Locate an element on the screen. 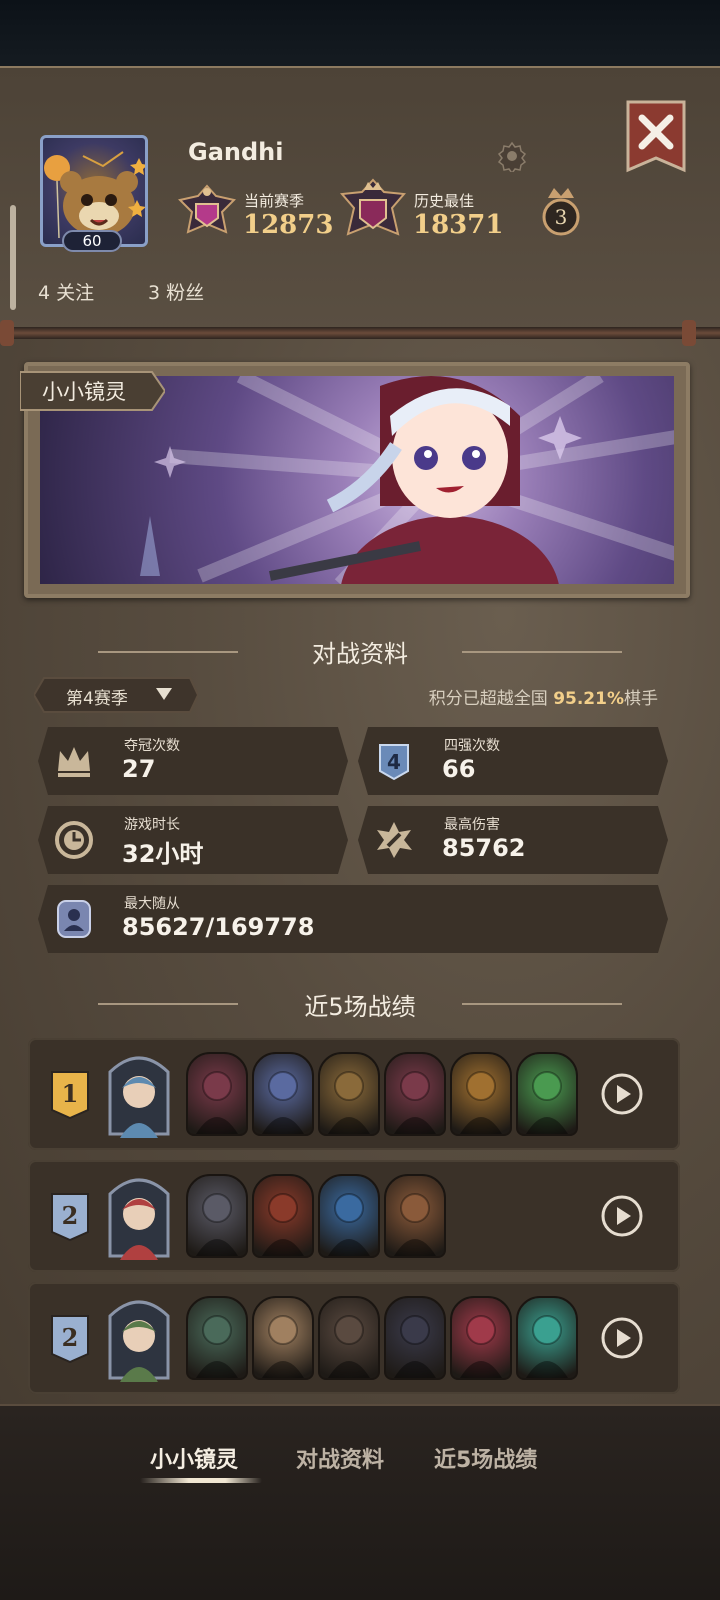 Image resolution: width=720 pixels, height=1600 pixels. following-count: 4 关注 is located at coordinates (66, 291).